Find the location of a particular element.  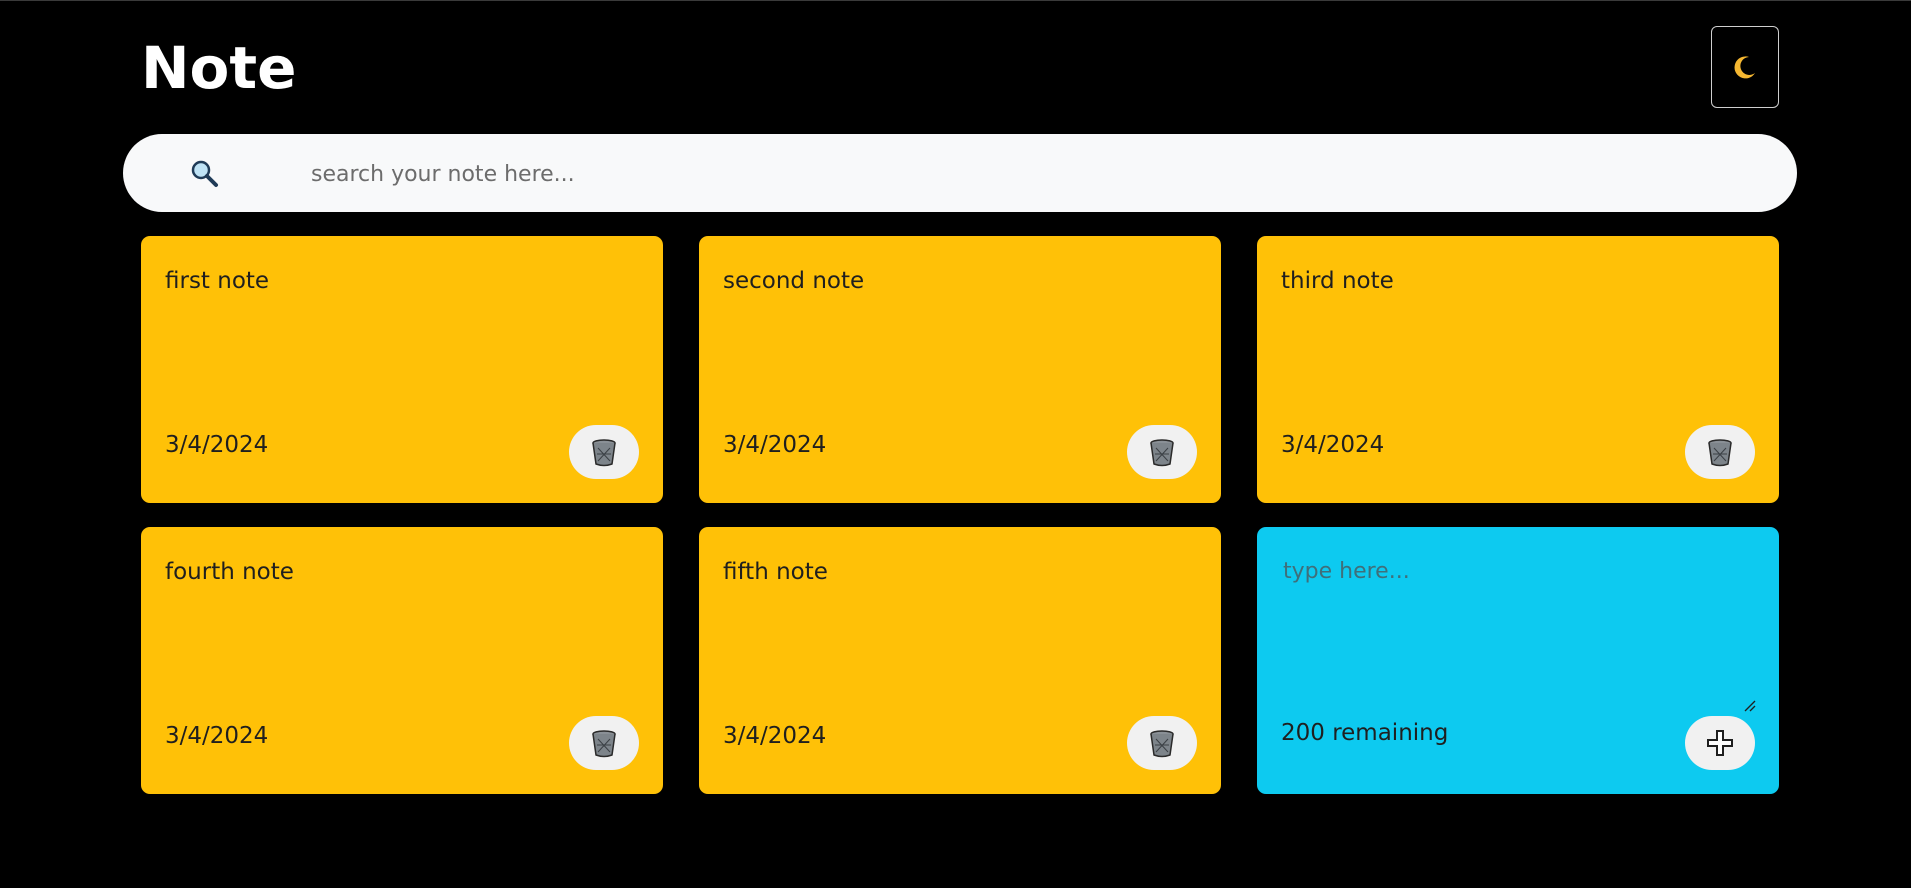

note-text: fourth note is located at coordinates (229, 572).